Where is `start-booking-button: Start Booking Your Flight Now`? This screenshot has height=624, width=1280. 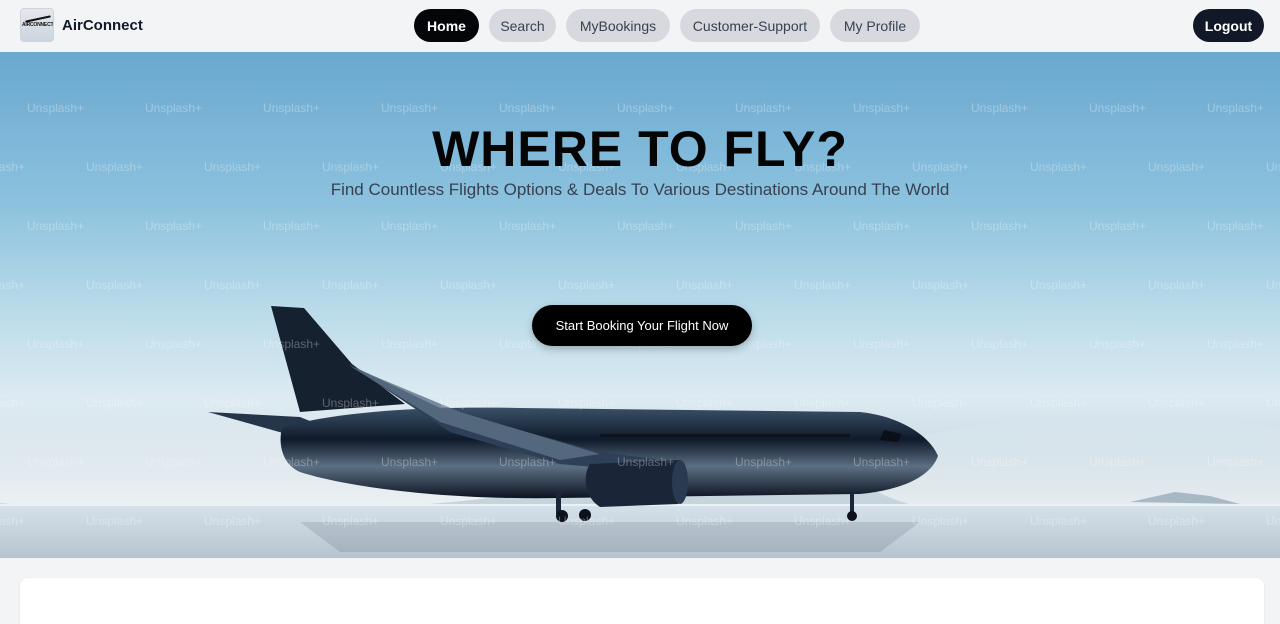 start-booking-button: Start Booking Your Flight Now is located at coordinates (642, 325).